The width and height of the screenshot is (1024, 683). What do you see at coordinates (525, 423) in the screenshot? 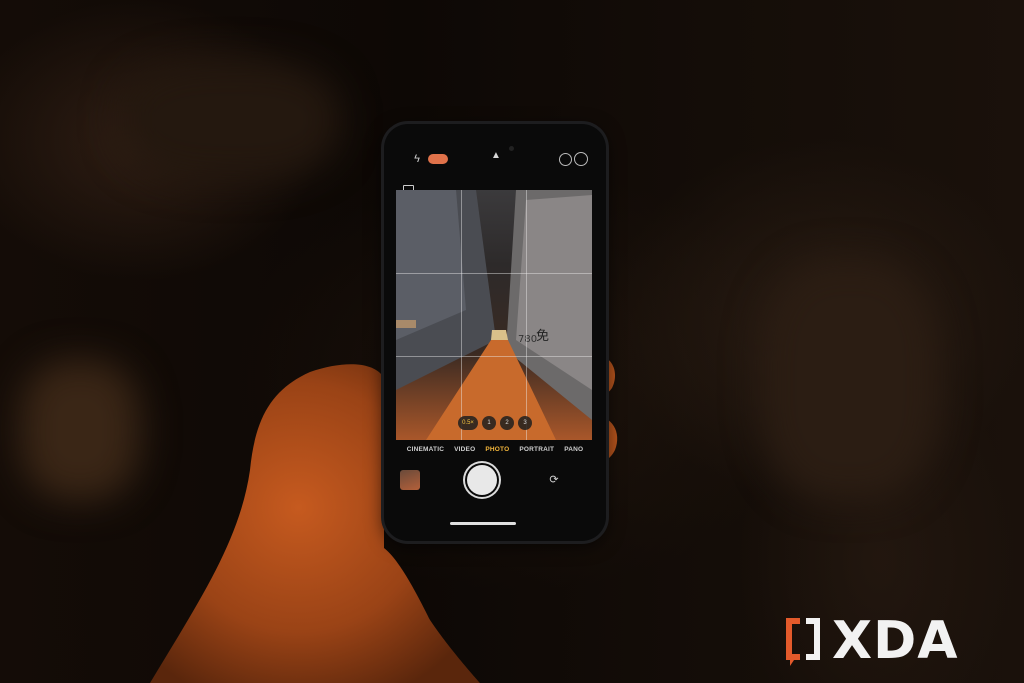
I see `zoom-option-3x: 3` at bounding box center [525, 423].